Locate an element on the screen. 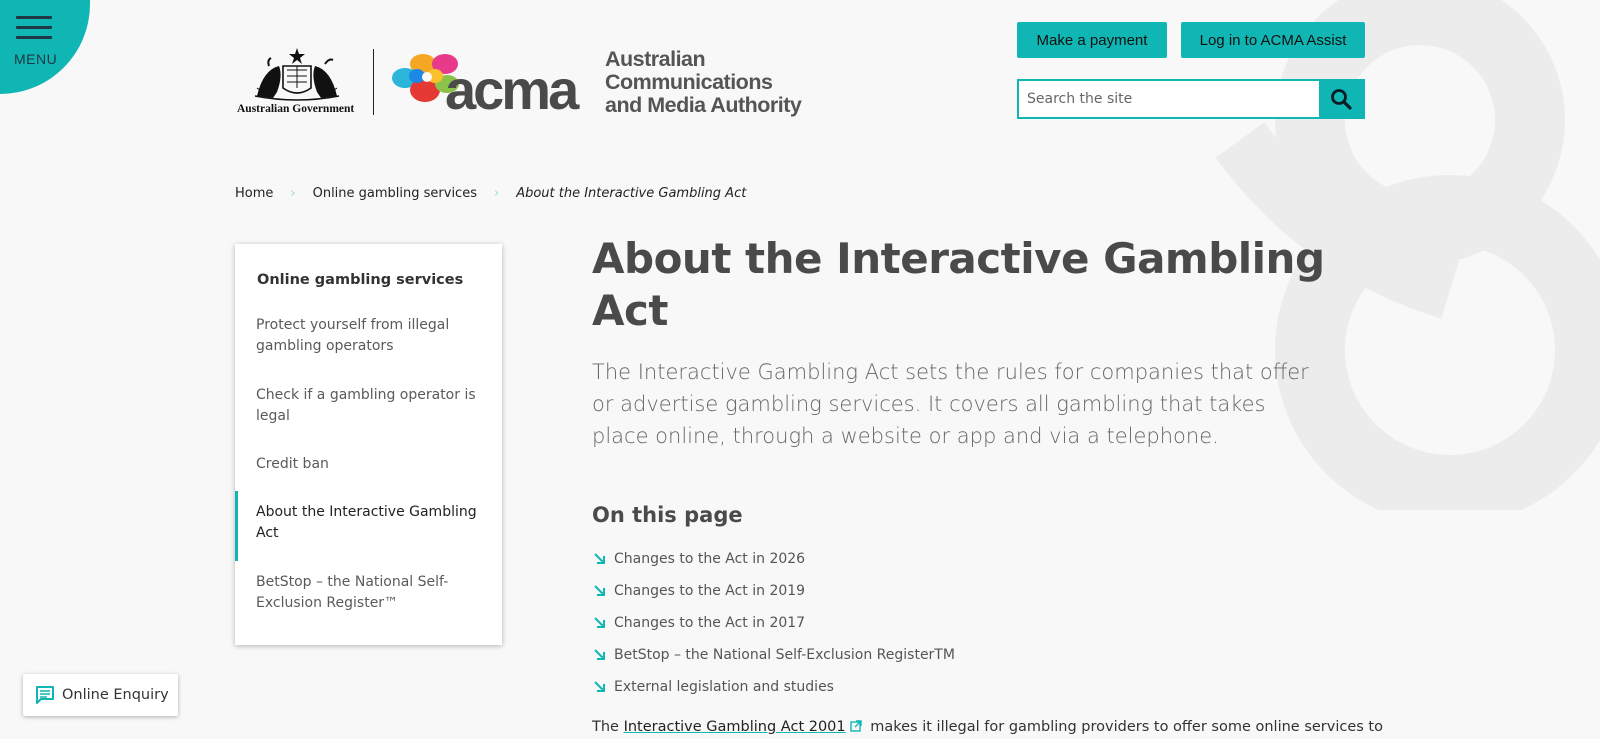 The height and width of the screenshot is (739, 1600). site-search is located at coordinates (1191, 99).